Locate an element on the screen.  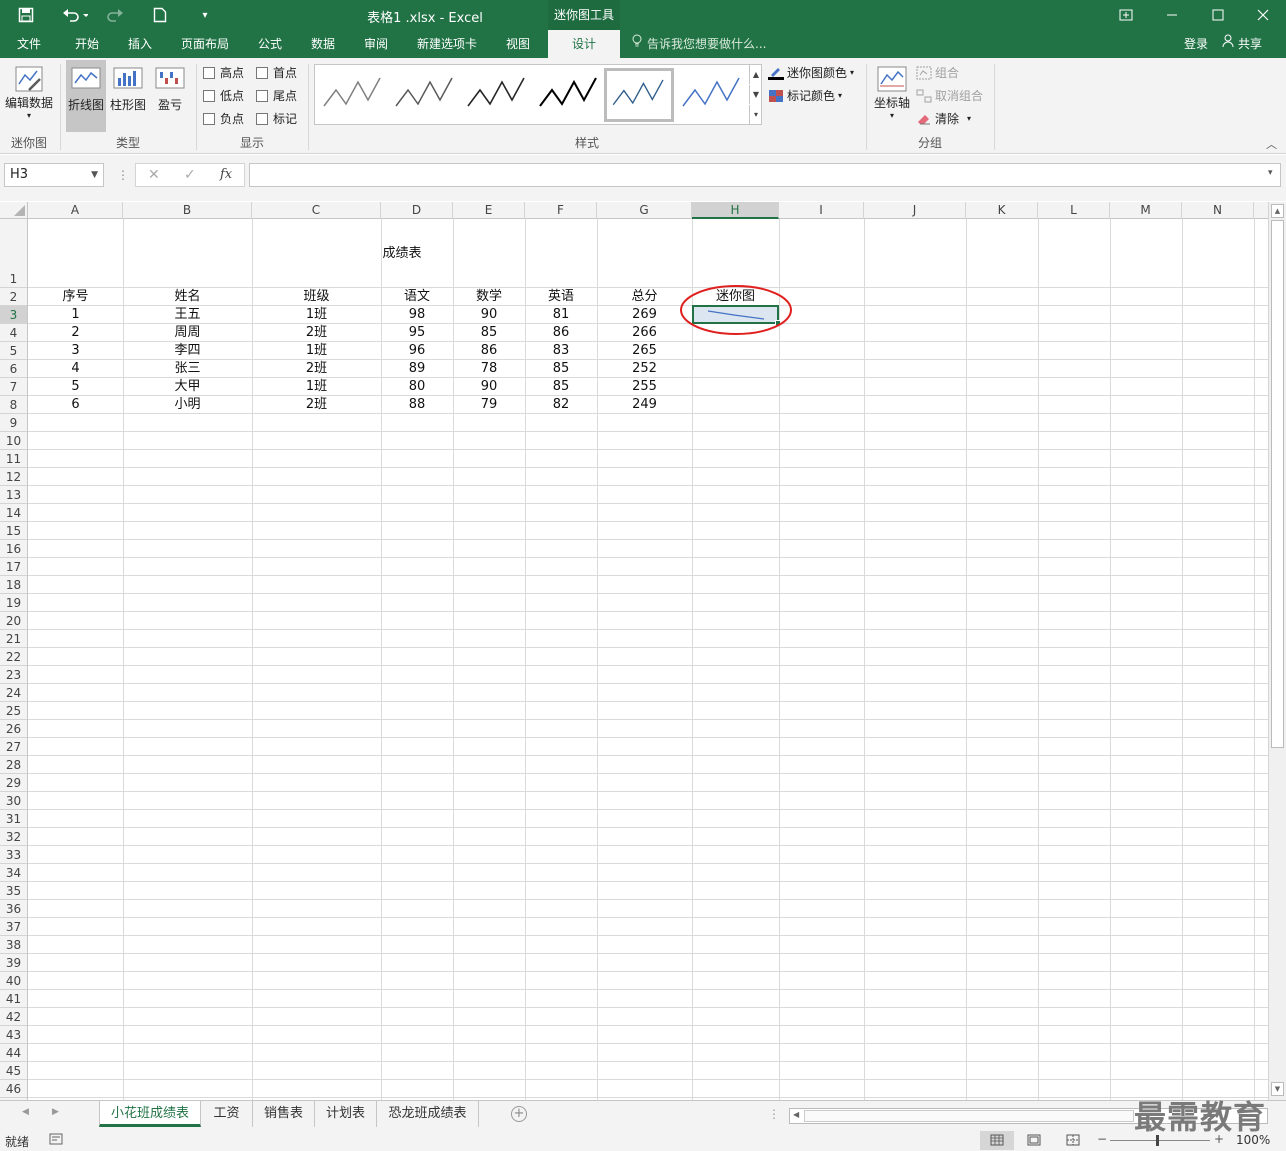
data-cell: 98 is located at coordinates (417, 315).